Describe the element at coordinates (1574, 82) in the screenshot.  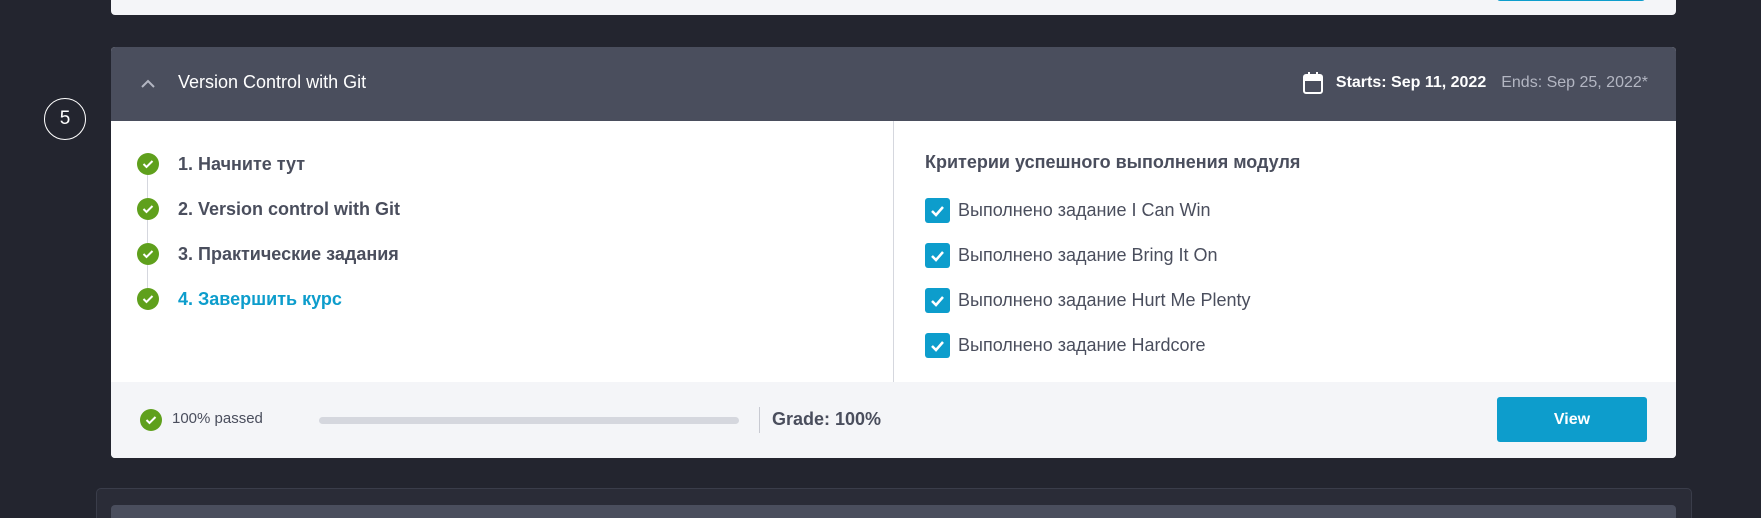
I see `end-date: Ends: Sep 25, 2022*` at that location.